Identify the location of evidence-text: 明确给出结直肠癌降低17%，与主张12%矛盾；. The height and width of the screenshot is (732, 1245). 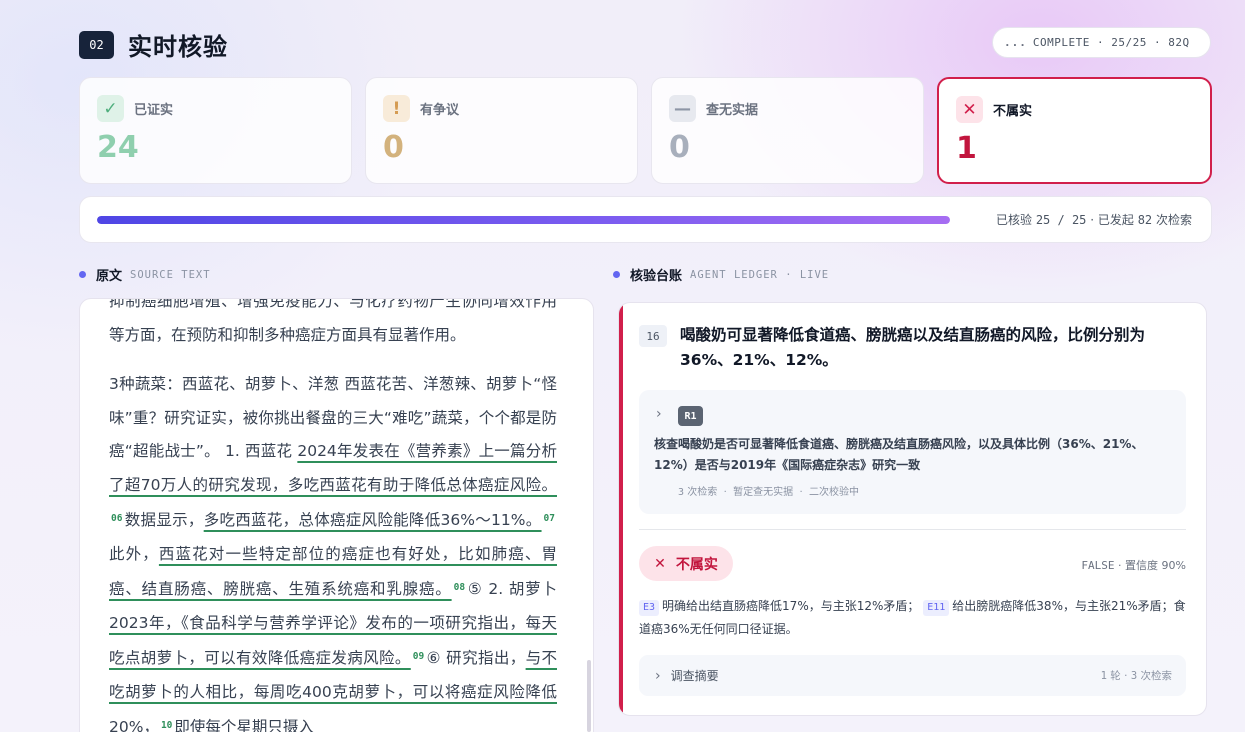
(791, 606).